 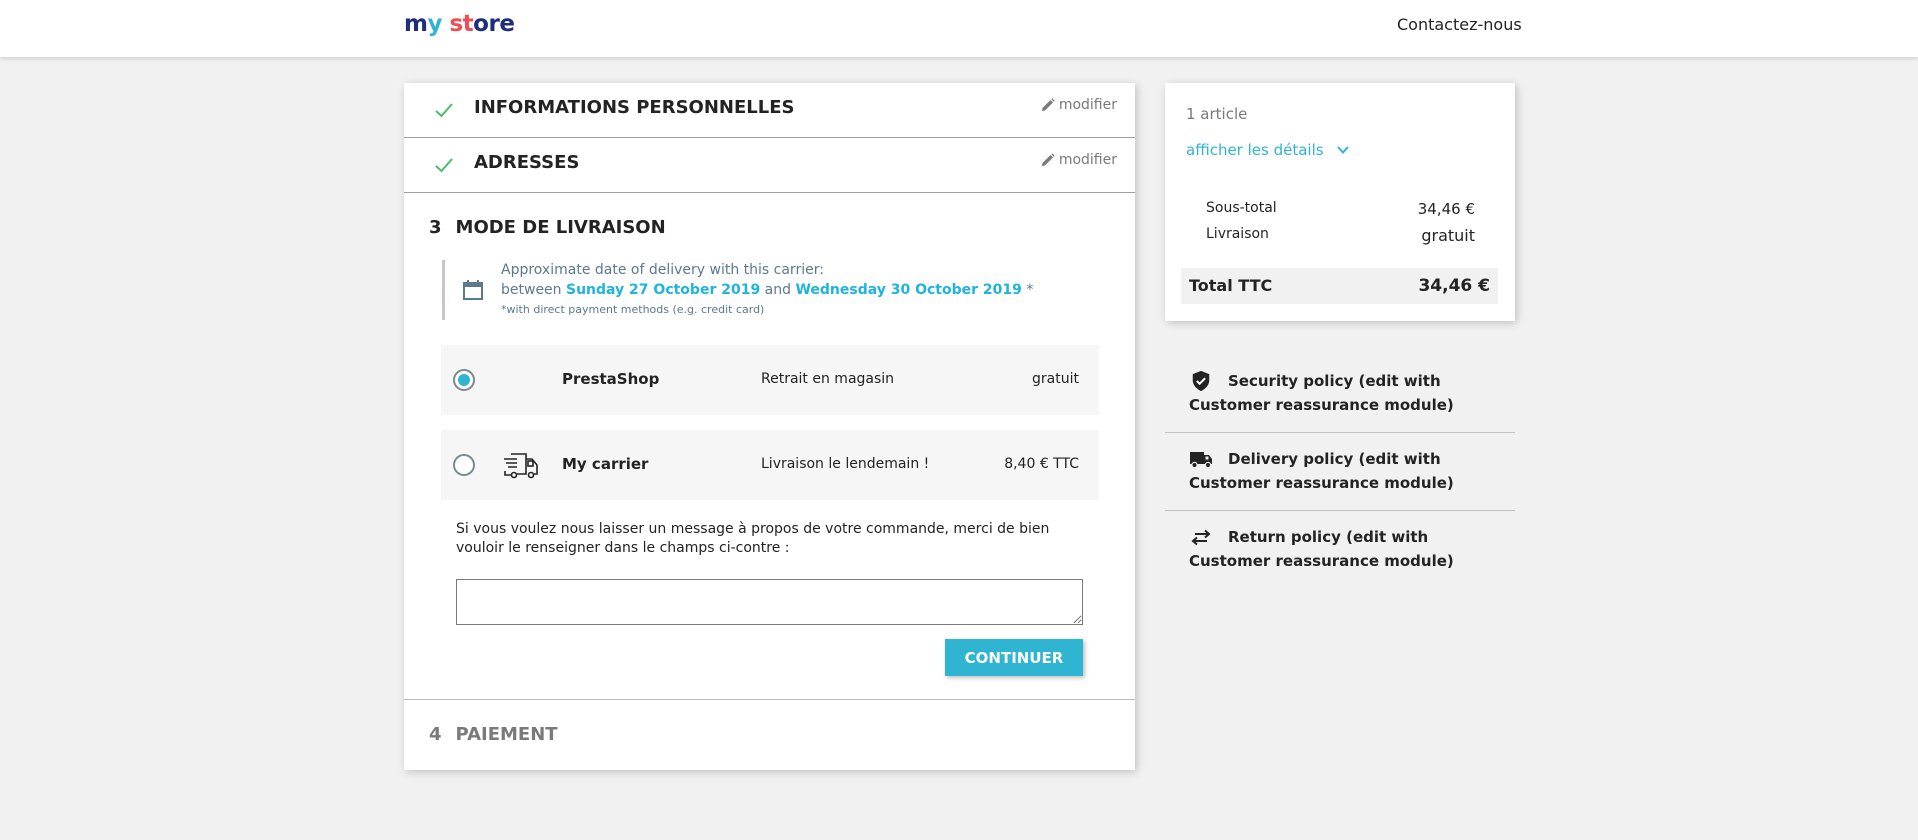 I want to click on edit-addresses-button: modifier, so click(x=1079, y=160).